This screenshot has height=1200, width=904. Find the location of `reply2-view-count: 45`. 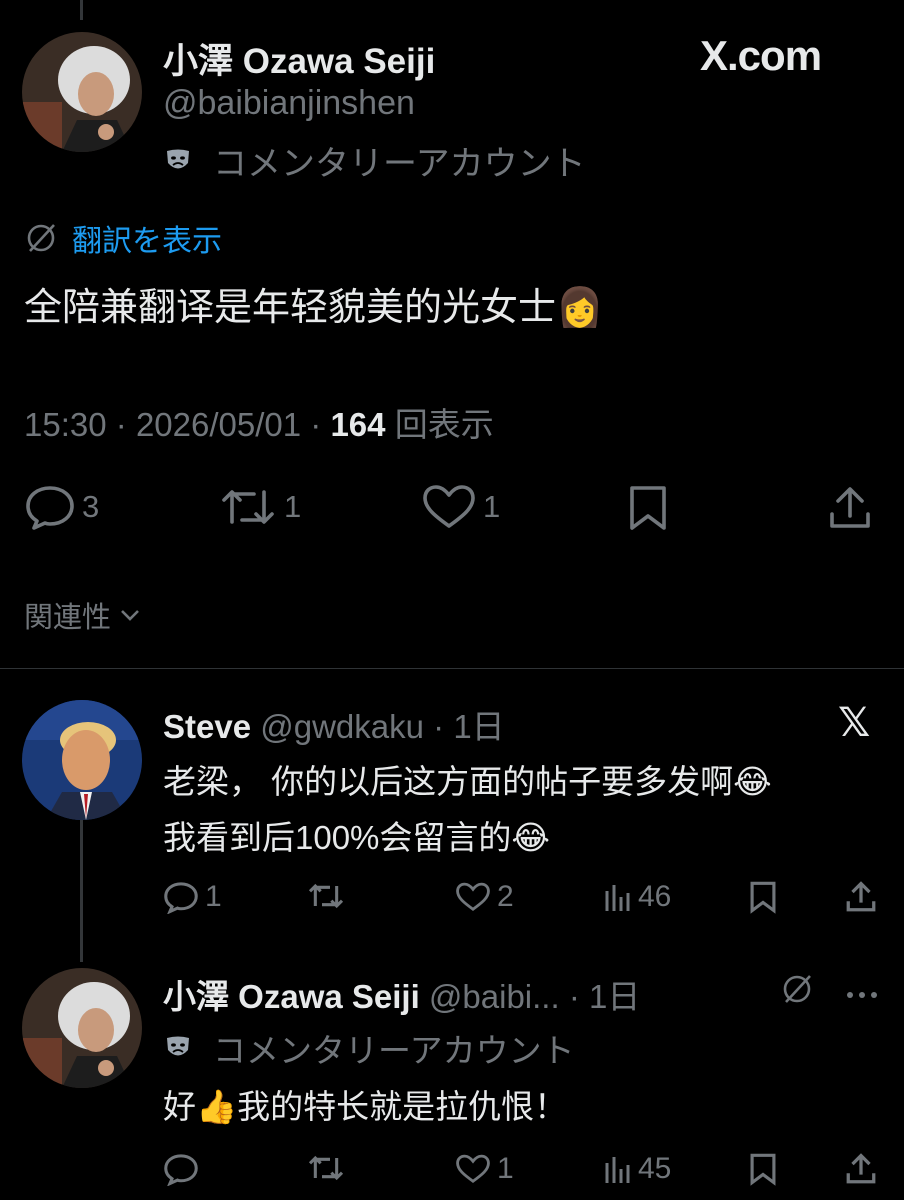

reply2-view-count: 45 is located at coordinates (655, 1168).